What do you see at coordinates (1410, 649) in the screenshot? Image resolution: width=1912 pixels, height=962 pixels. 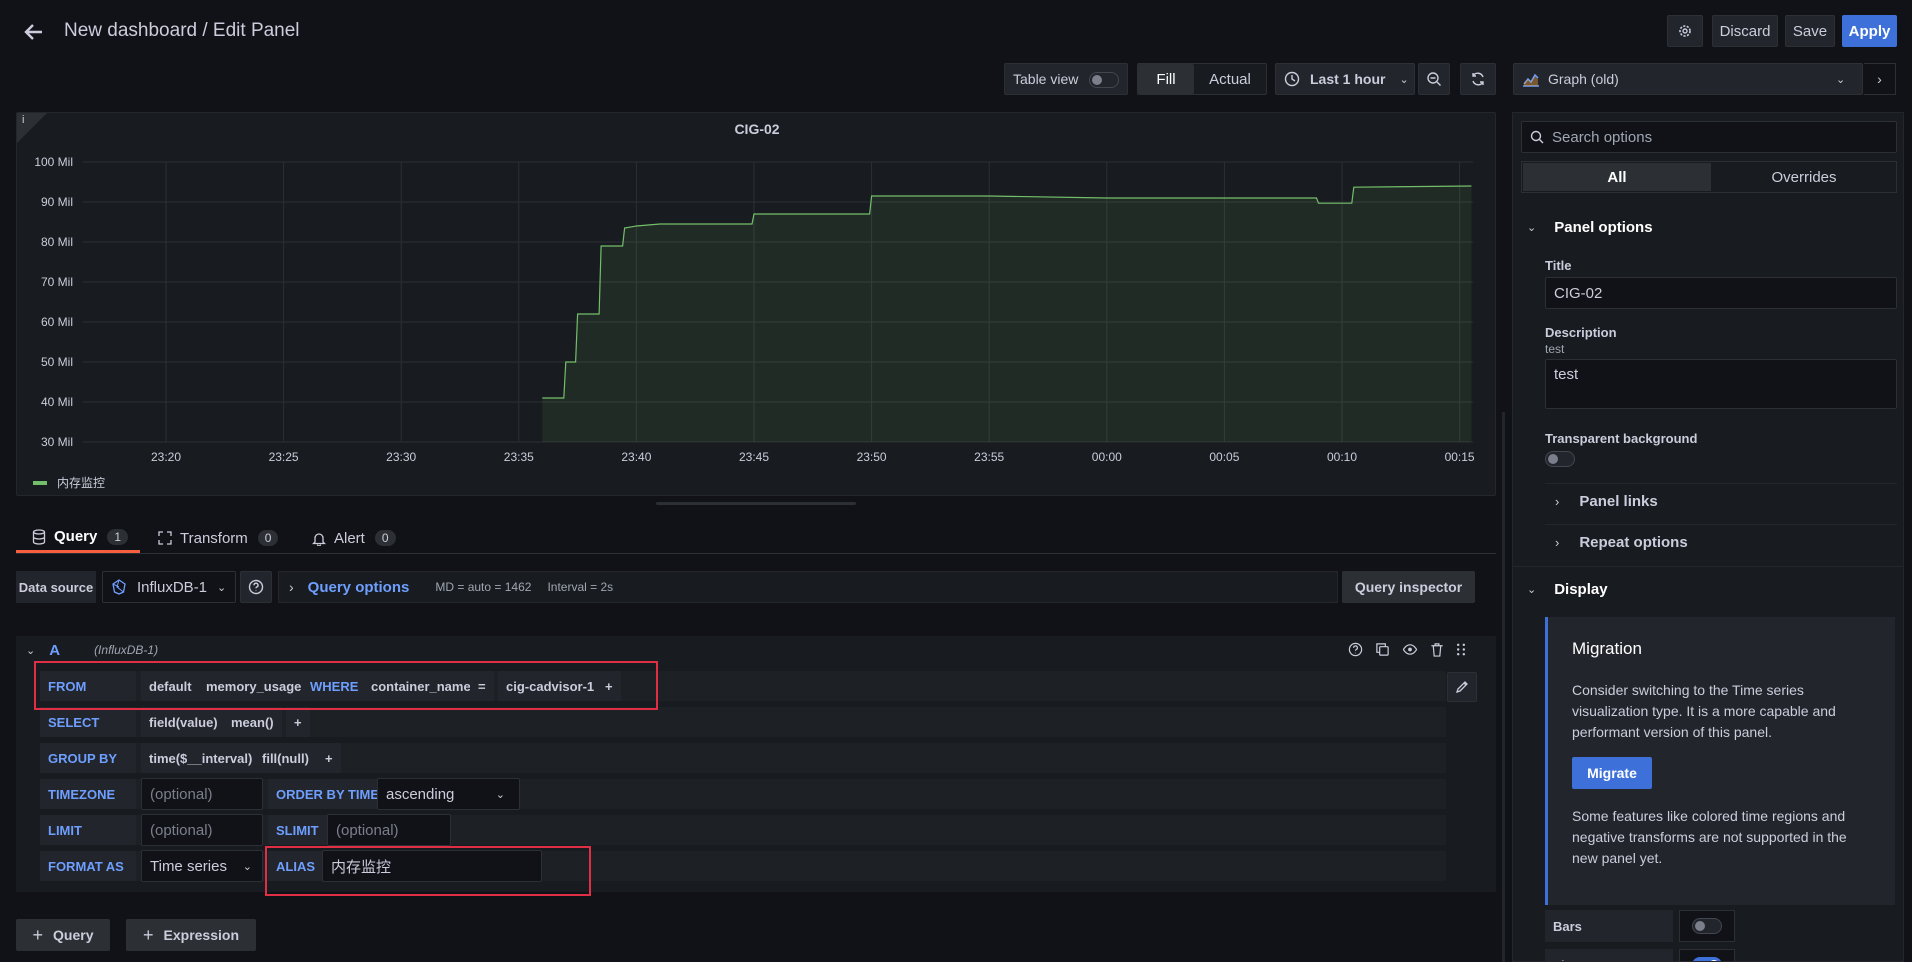 I see `eye-icon` at bounding box center [1410, 649].